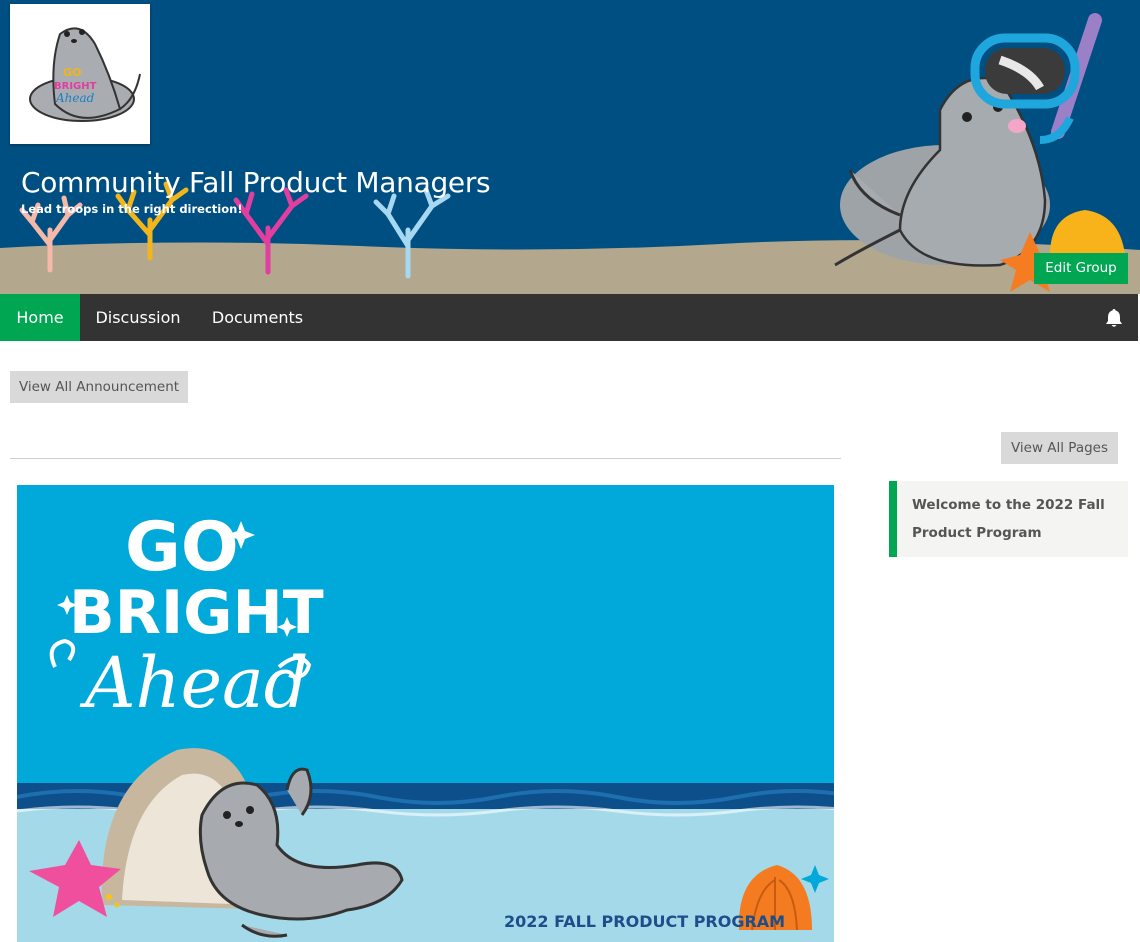 The image size is (1140, 942). Describe the element at coordinates (40, 317) in the screenshot. I see `nav-tab-home: Home` at that location.